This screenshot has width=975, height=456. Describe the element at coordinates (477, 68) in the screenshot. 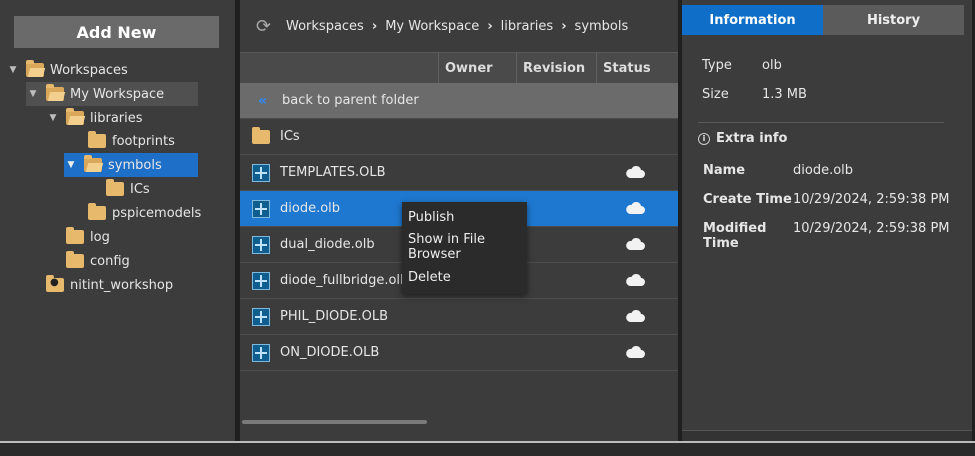

I see `column-header-owner: Owner` at that location.